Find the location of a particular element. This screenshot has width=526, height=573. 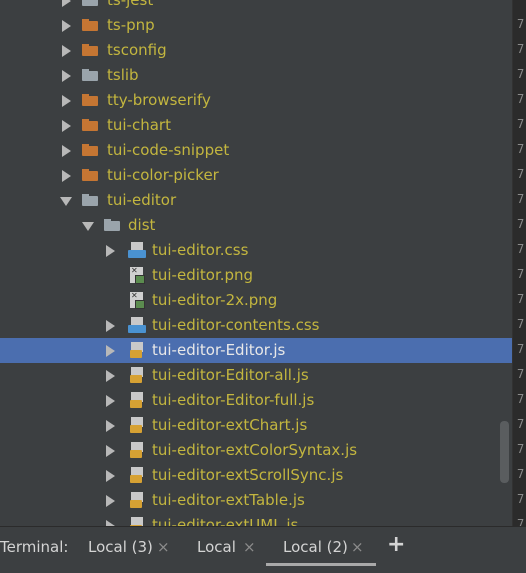

tree-item-label: tui-code-snippet is located at coordinates (168, 150).